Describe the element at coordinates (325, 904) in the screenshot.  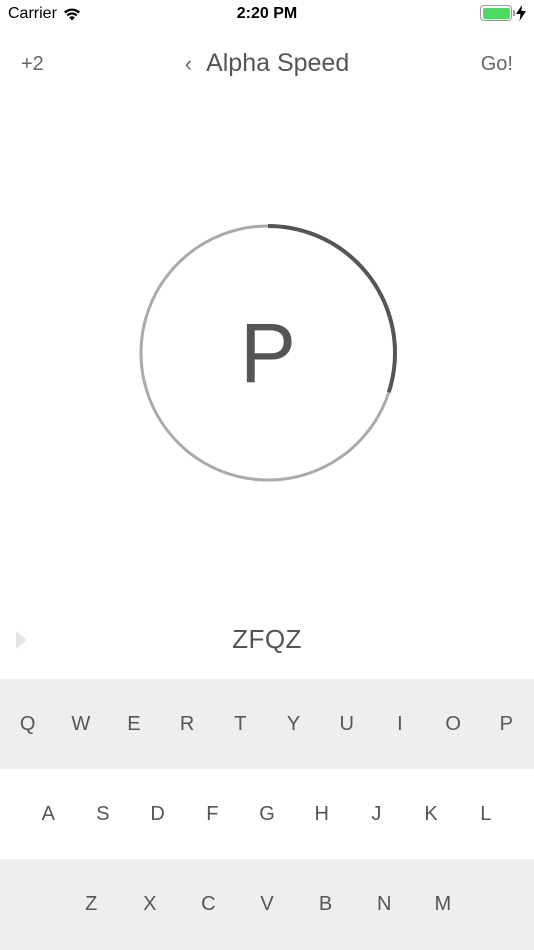
I see `key-b: B` at that location.